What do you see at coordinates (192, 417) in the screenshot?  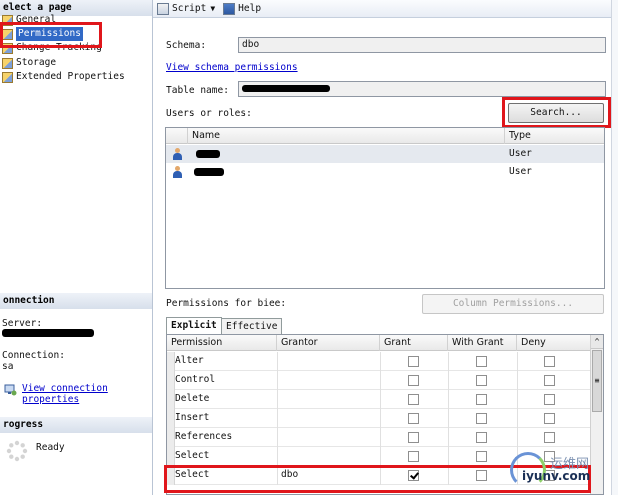 I see `permission-name: Insert` at bounding box center [192, 417].